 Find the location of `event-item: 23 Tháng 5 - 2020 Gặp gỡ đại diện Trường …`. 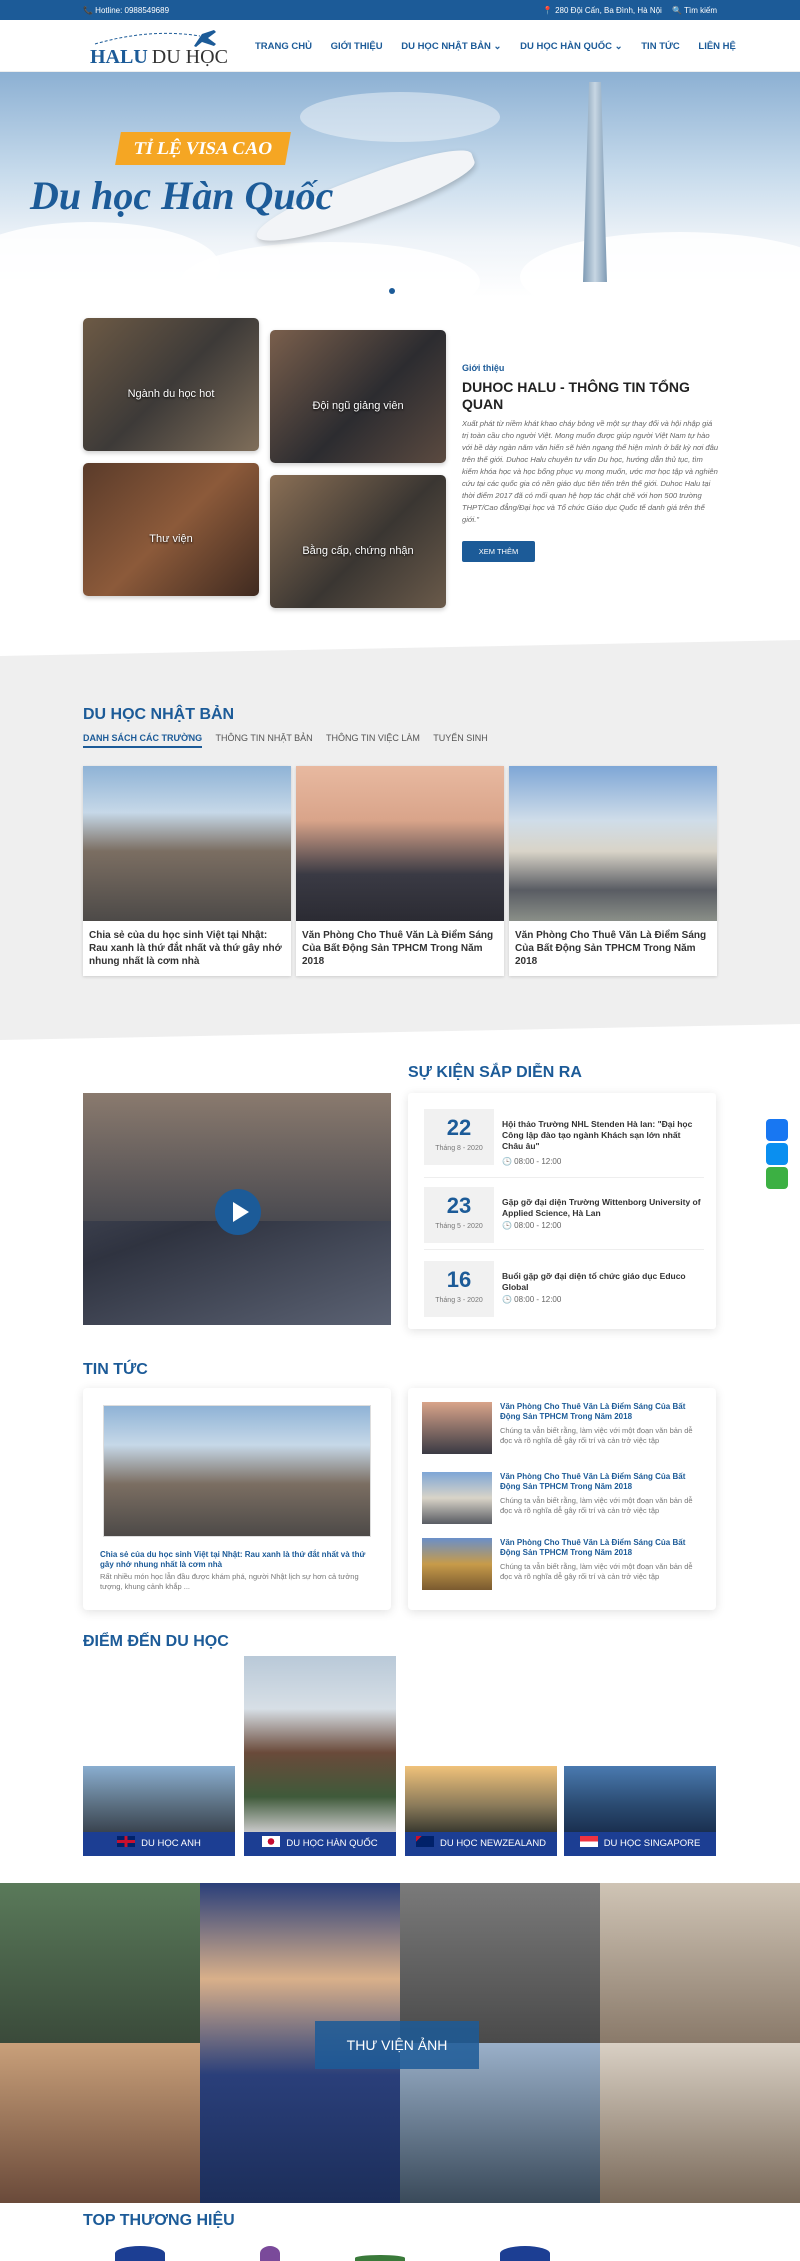

event-item: 23 Tháng 5 - 2020 Gặp gỡ đại diện Trường … is located at coordinates (564, 1211).